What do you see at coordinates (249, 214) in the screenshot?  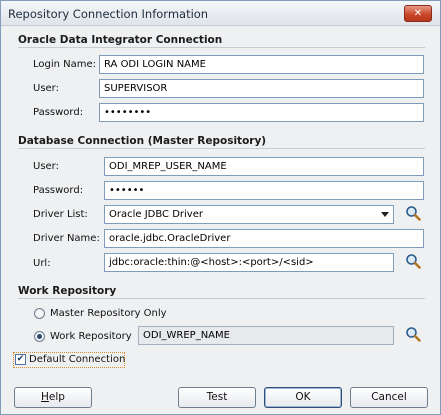 I see `driver-list-select: Oracle JDBC Driver` at bounding box center [249, 214].